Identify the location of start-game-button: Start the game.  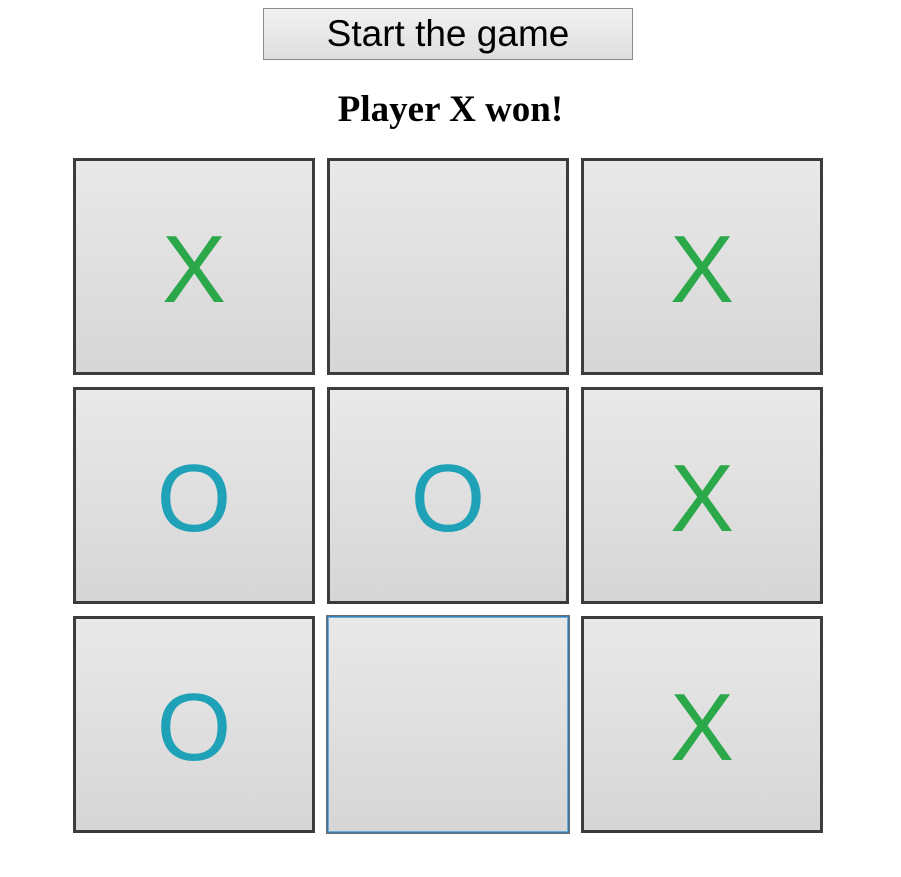
(448, 34).